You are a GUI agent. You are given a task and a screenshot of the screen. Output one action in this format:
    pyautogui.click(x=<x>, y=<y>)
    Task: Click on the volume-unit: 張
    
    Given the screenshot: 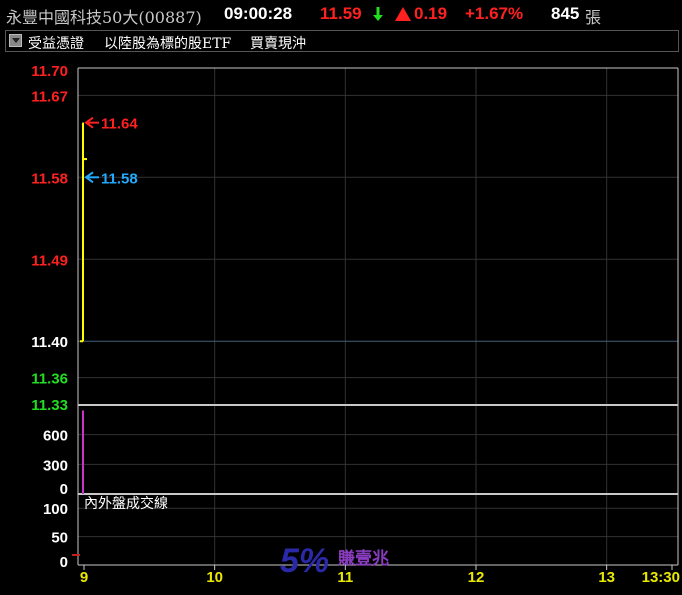 What is the action you would take?
    pyautogui.click(x=593, y=17)
    